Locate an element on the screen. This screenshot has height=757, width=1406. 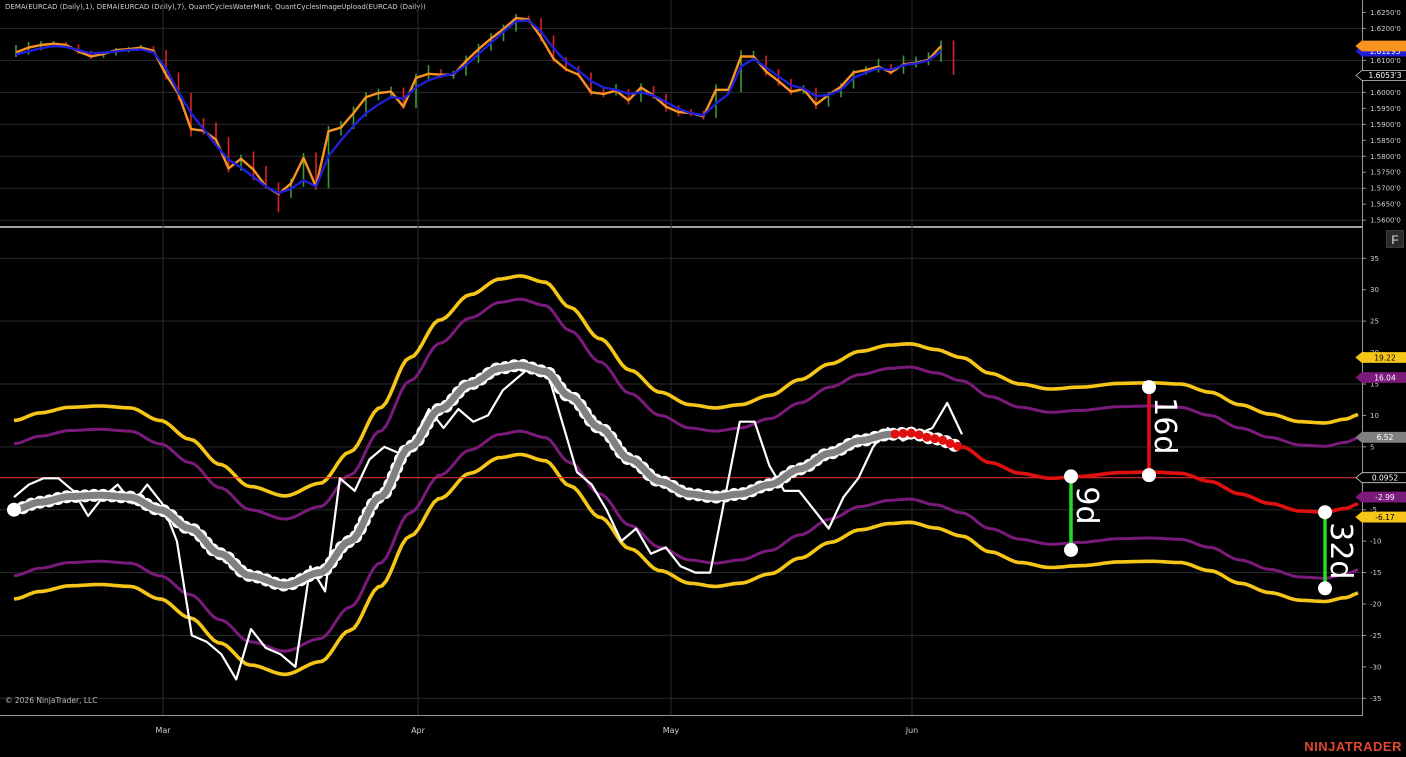
price-y-tick-label: 1.6100'0 is located at coordinates (1385, 61).